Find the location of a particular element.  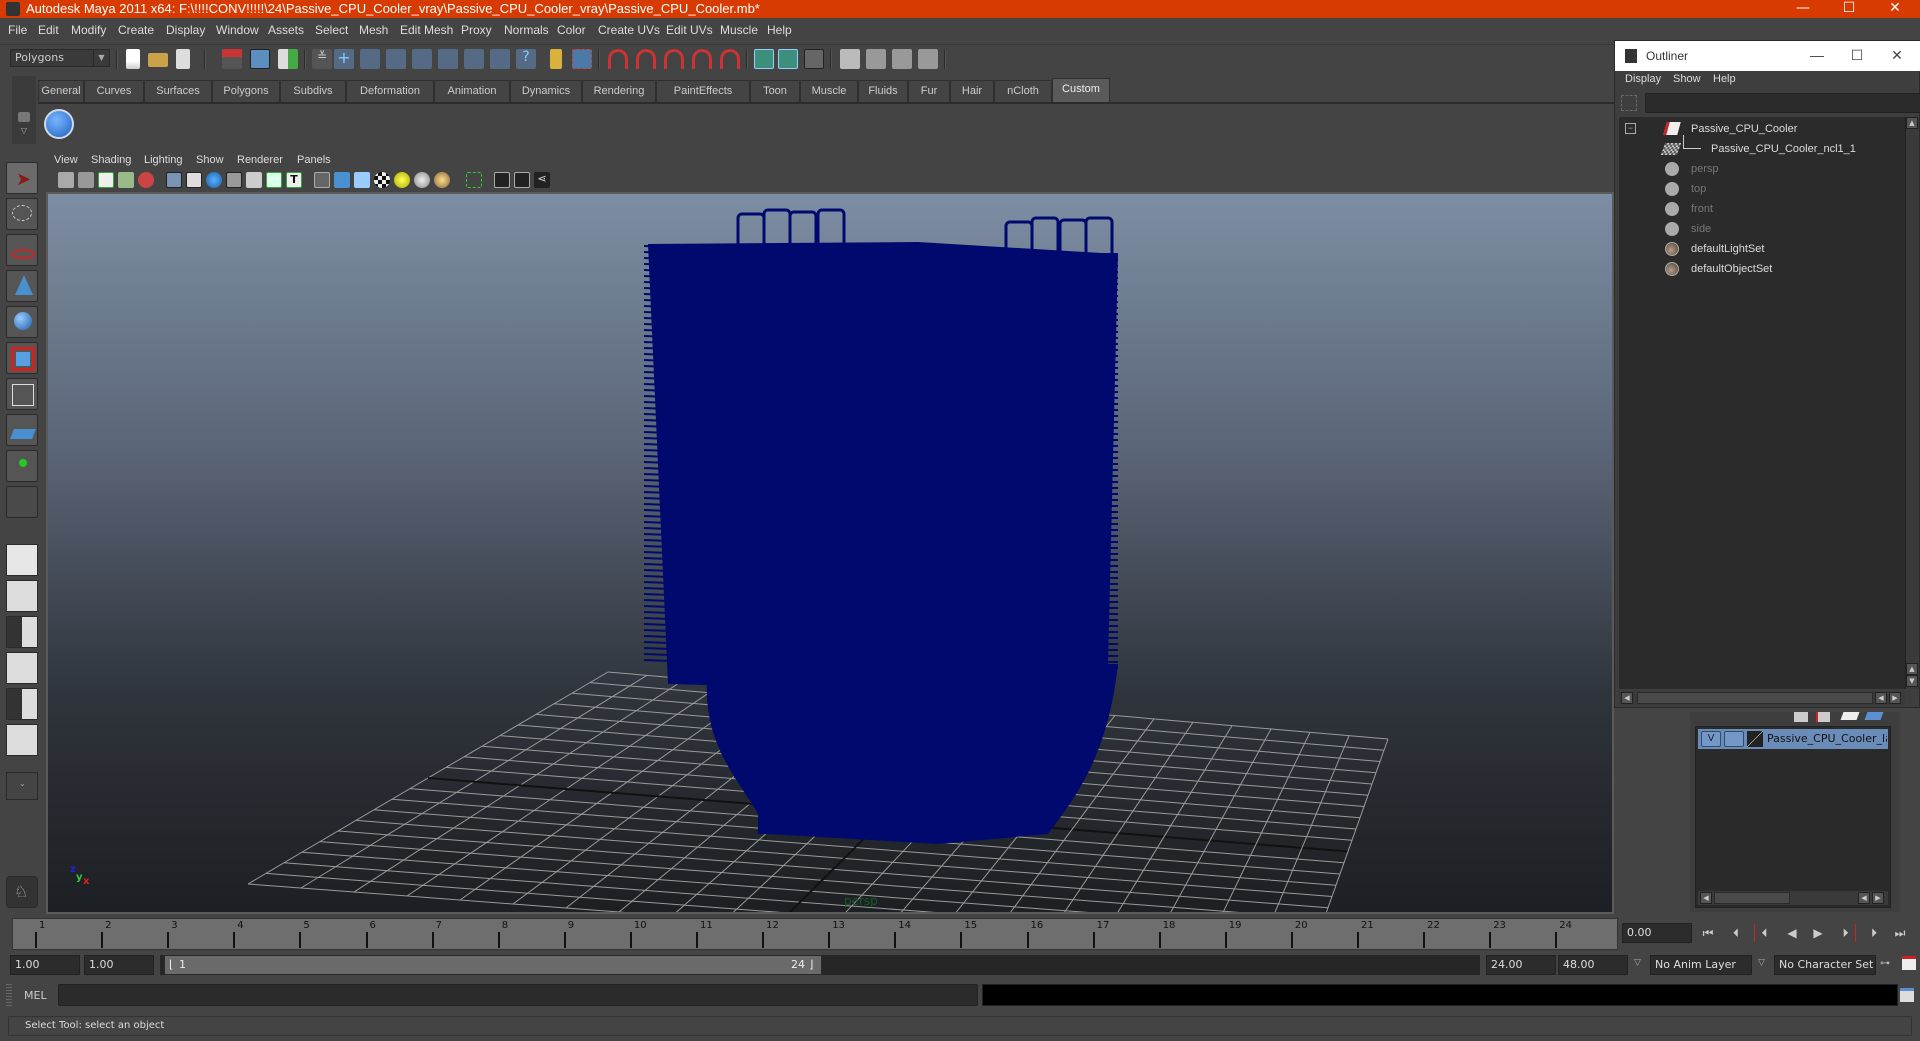

uv-mask-icon is located at coordinates (448, 59).